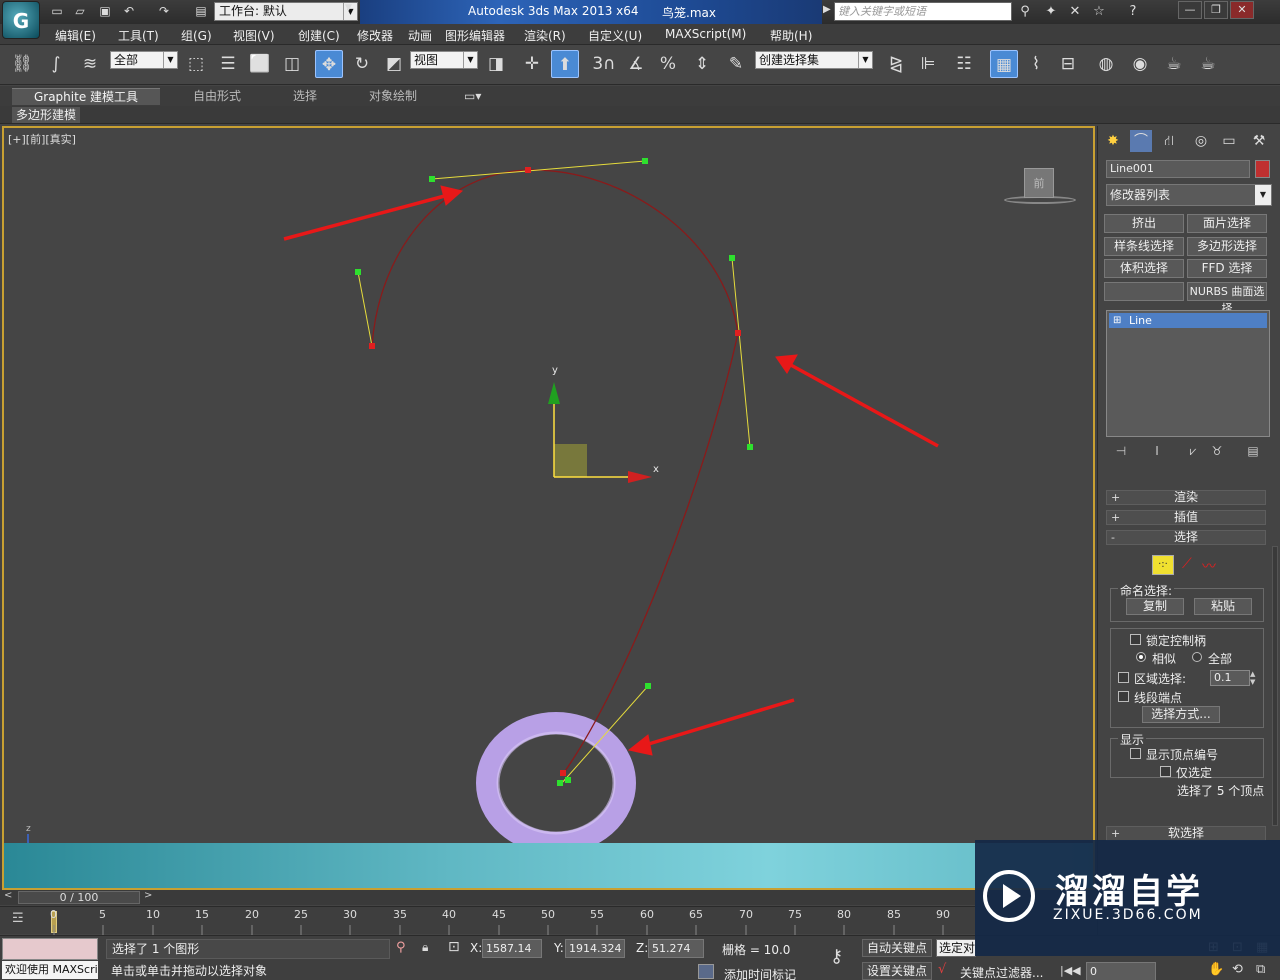  I want to click on modifier-stack: ⊞ Line, so click(1188, 373).